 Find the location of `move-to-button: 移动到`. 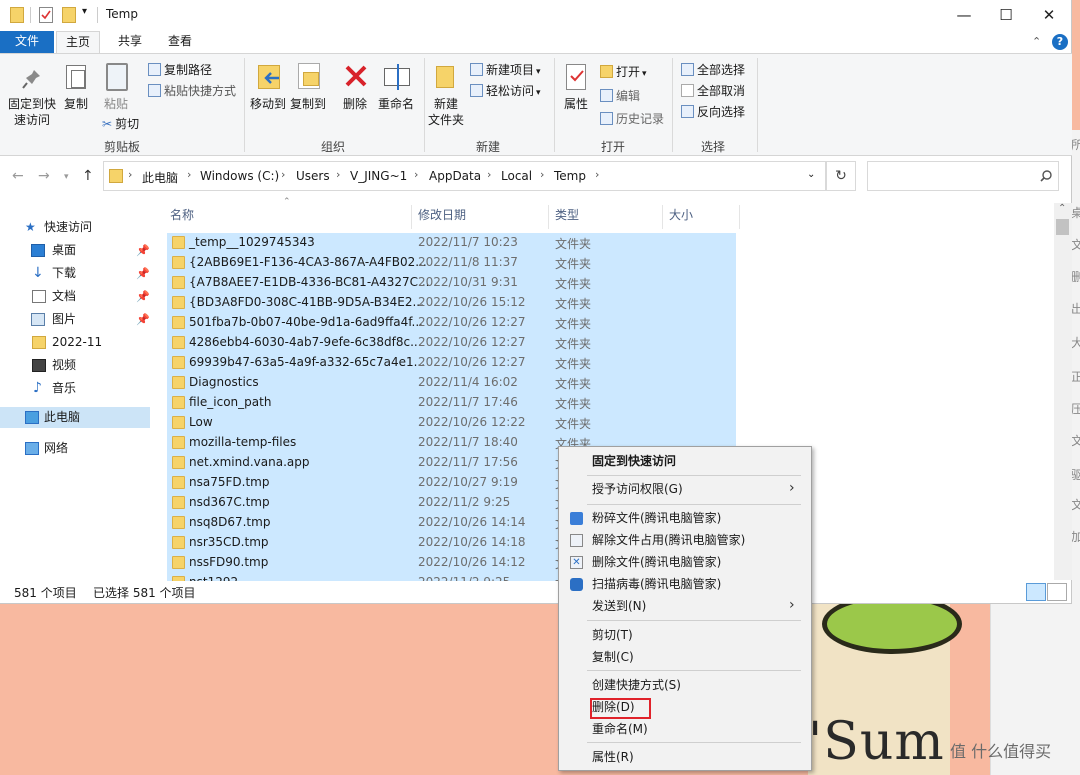

move-to-button: 移动到 is located at coordinates (268, 104).